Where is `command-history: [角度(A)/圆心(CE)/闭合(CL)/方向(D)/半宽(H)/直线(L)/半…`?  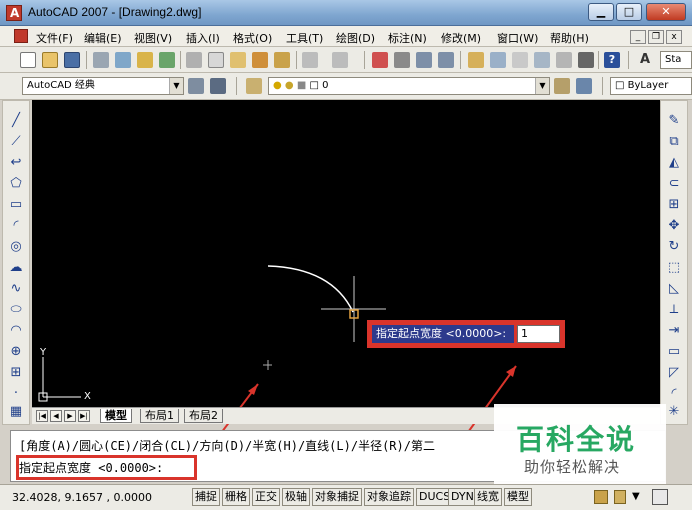 command-history: [角度(A)/圆心(CE)/闭合(CL)/方向(D)/半宽(H)/直线(L)/半… is located at coordinates (227, 446).